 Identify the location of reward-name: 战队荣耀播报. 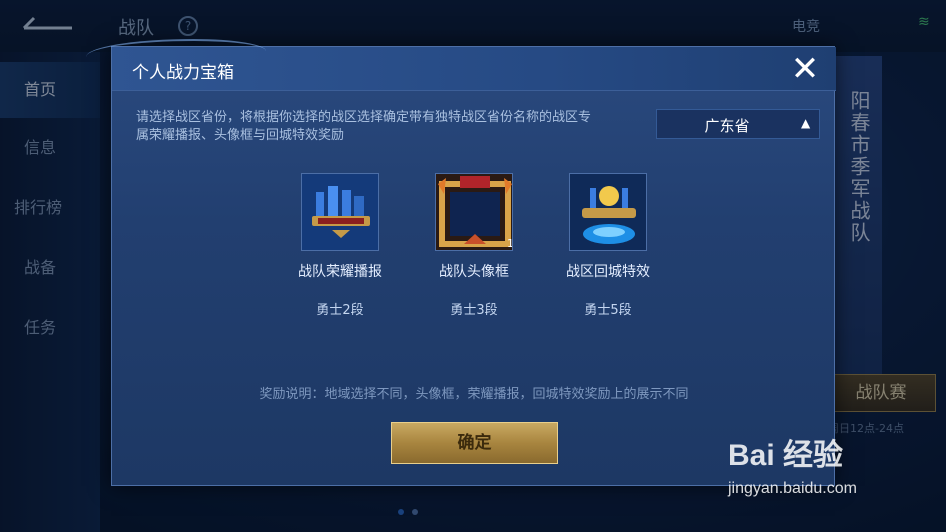
(340, 272).